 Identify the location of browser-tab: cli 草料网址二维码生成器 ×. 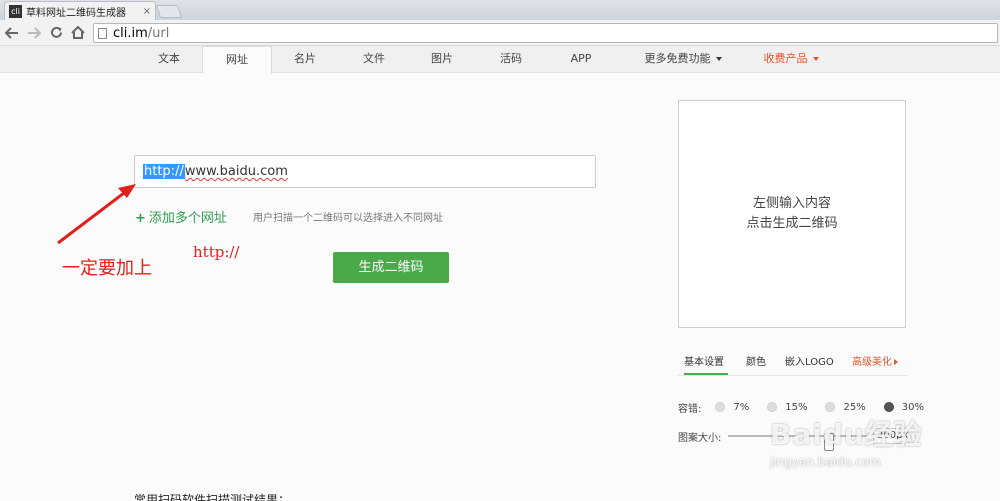
(80, 10).